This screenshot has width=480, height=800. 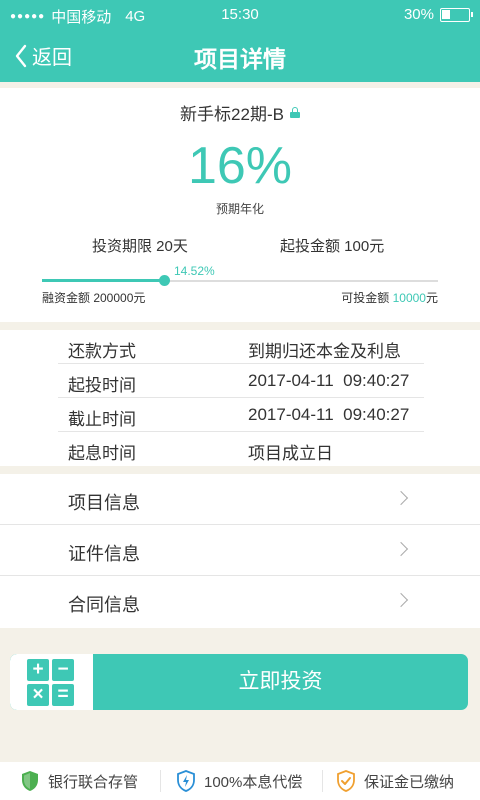 What do you see at coordinates (21, 55) in the screenshot?
I see `chevron-left-icon` at bounding box center [21, 55].